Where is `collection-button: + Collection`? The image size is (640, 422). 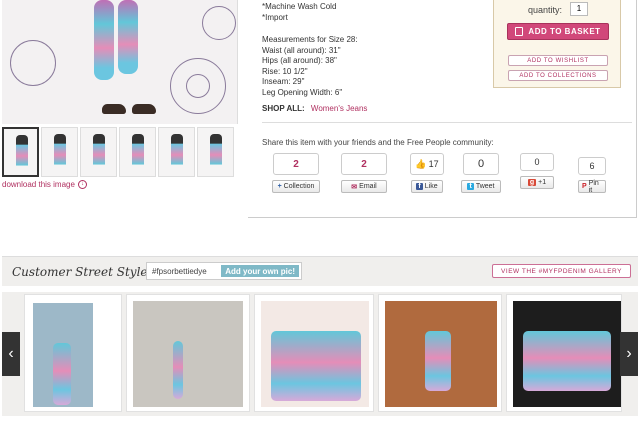 collection-button: + Collection is located at coordinates (296, 186).